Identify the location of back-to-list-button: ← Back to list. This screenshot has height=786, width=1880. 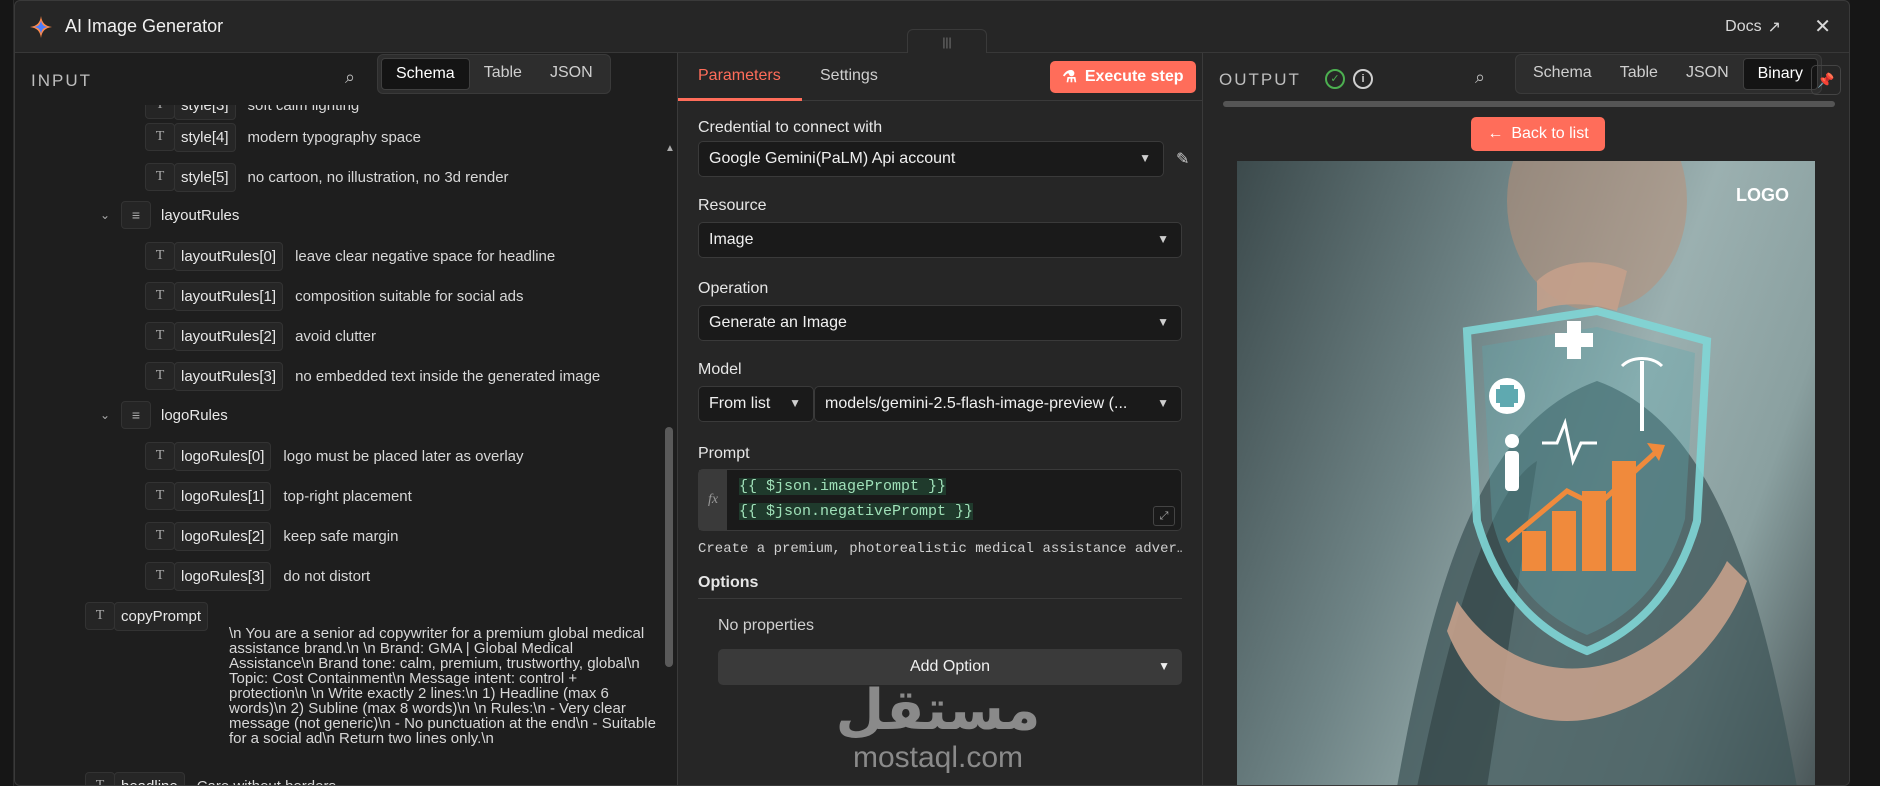
(1538, 134).